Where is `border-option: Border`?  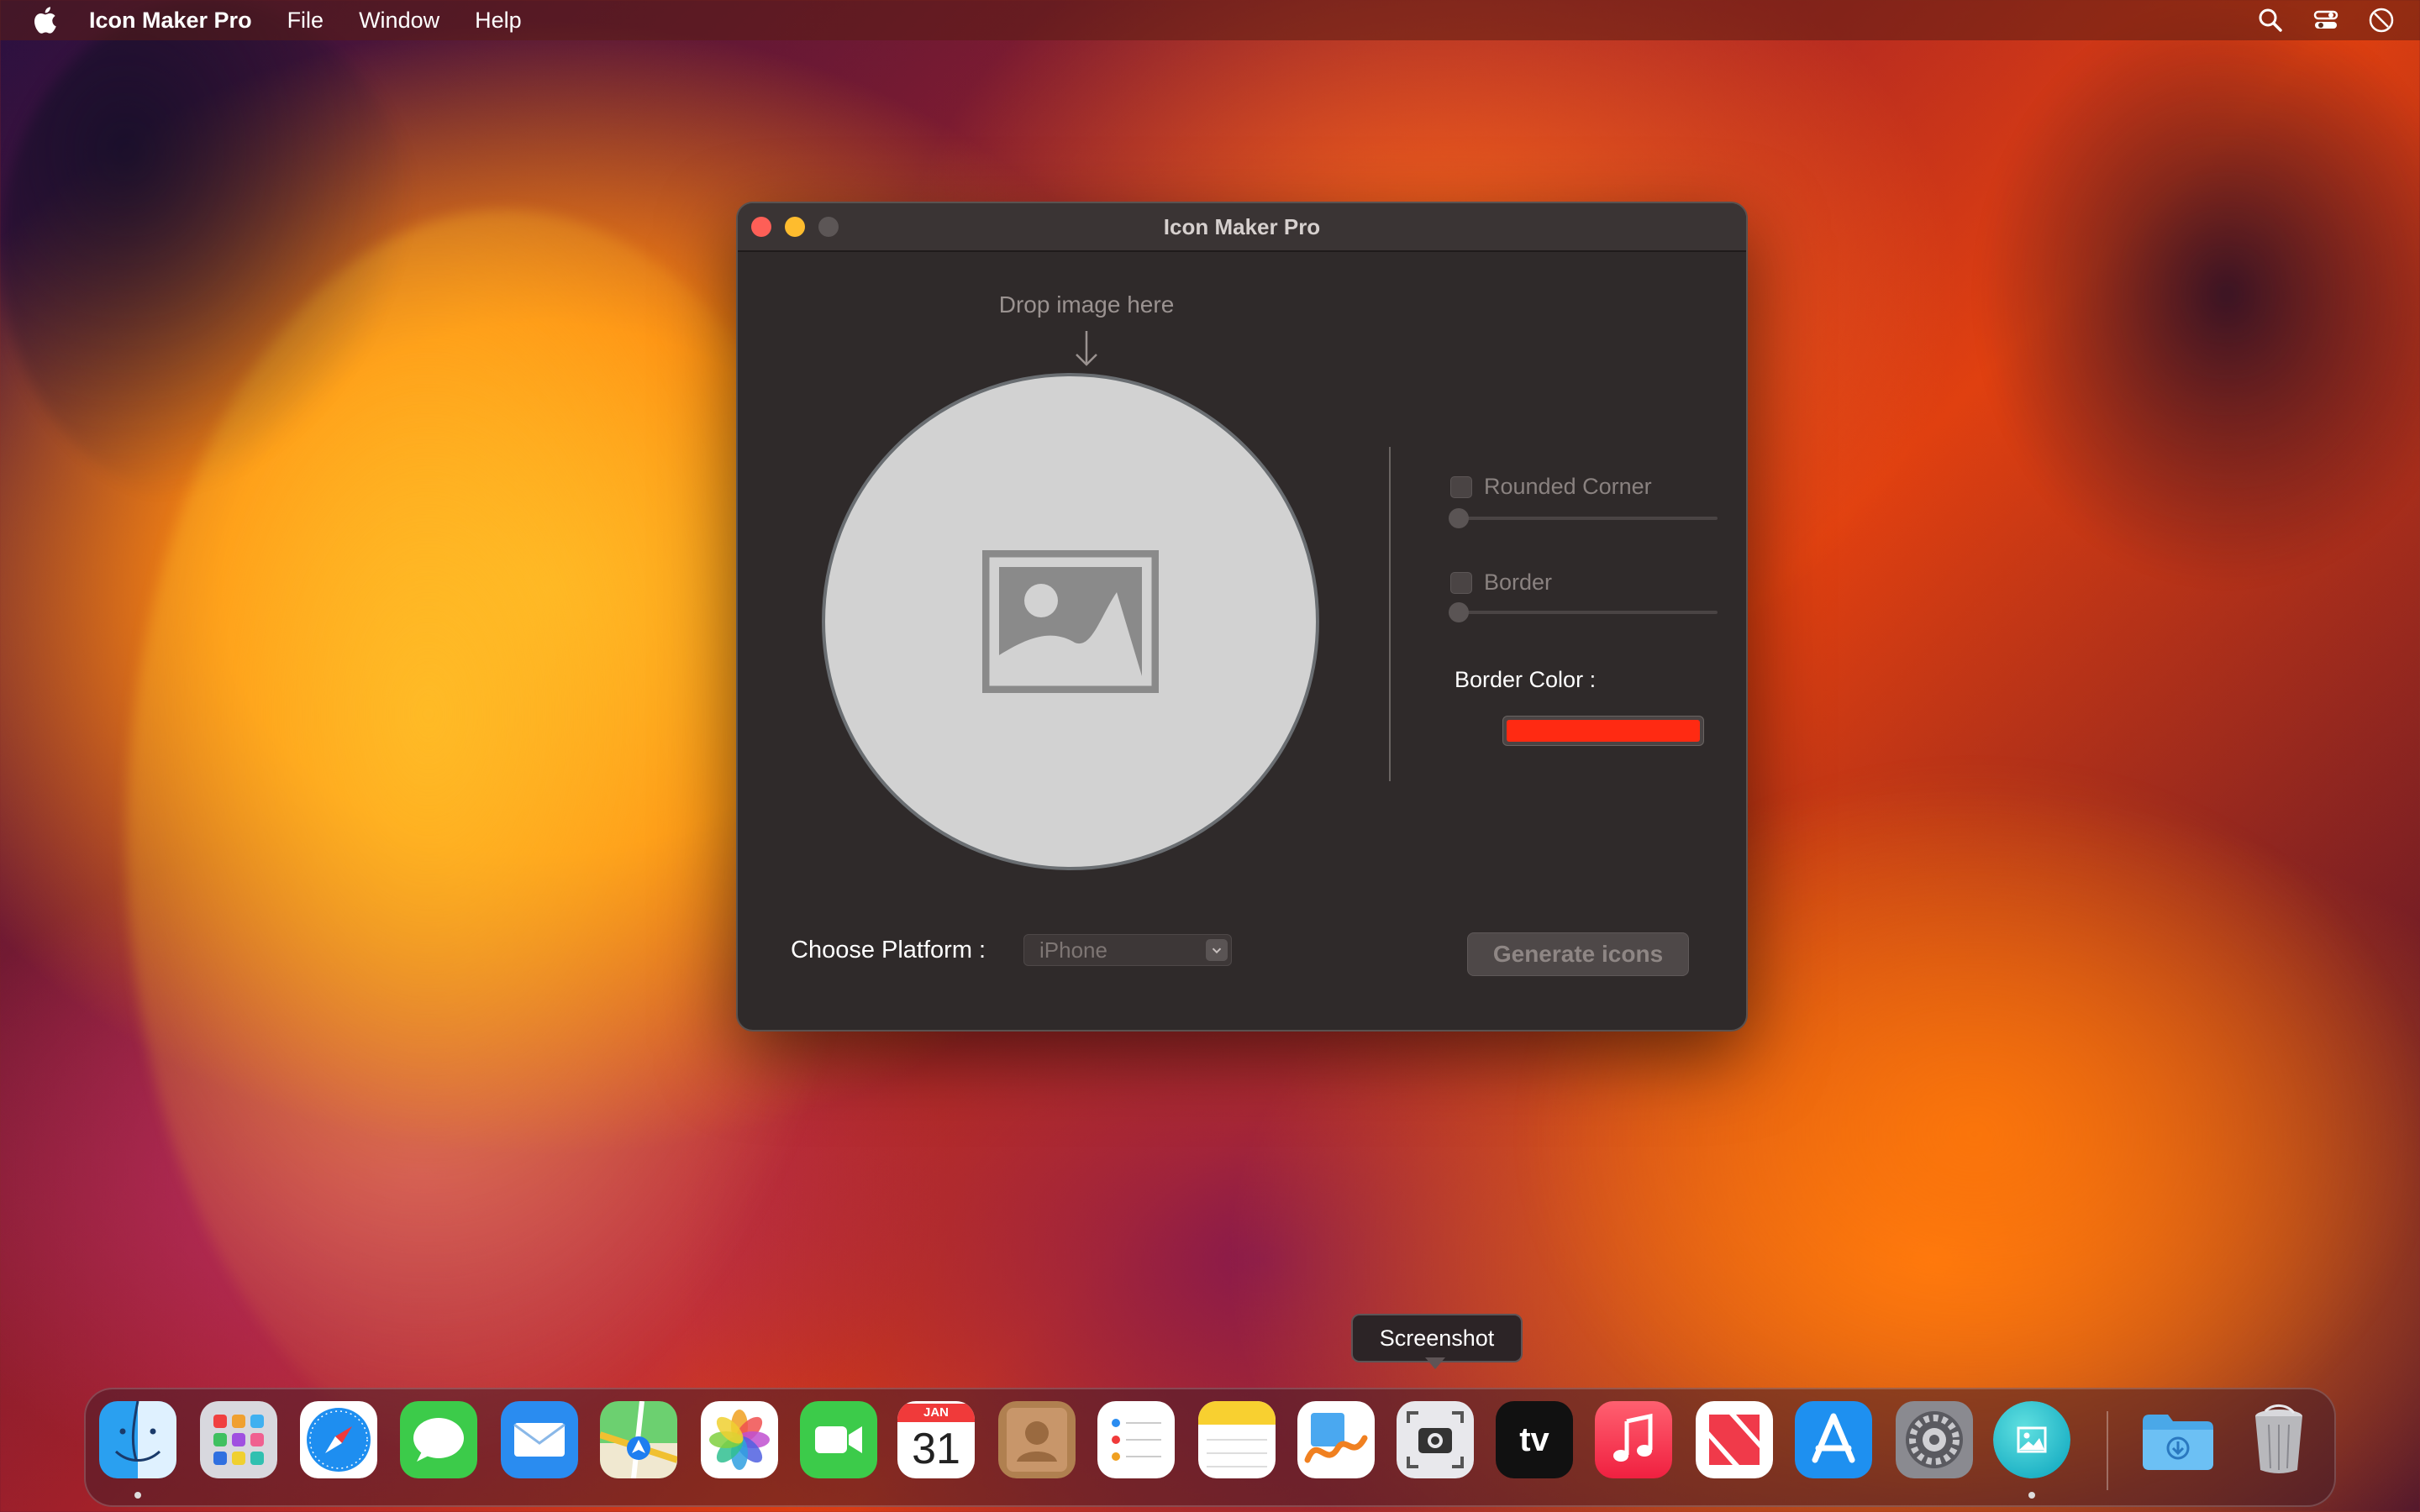
border-option: Border is located at coordinates (1501, 583).